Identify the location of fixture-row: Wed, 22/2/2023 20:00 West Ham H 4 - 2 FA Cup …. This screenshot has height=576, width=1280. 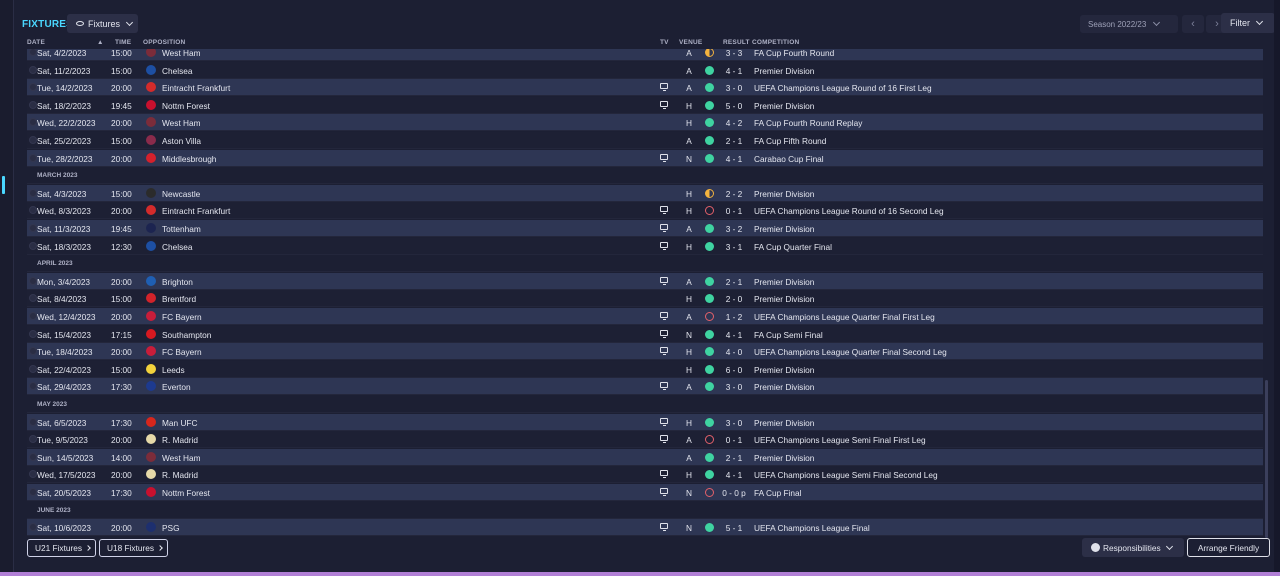
(645, 123).